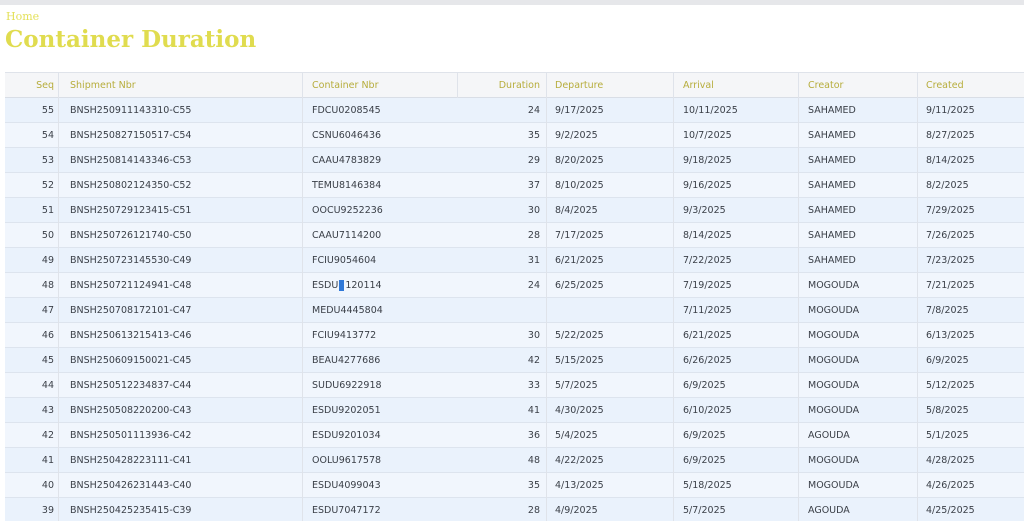  Describe the element at coordinates (533, 460) in the screenshot. I see `cell-duration: 48` at that location.